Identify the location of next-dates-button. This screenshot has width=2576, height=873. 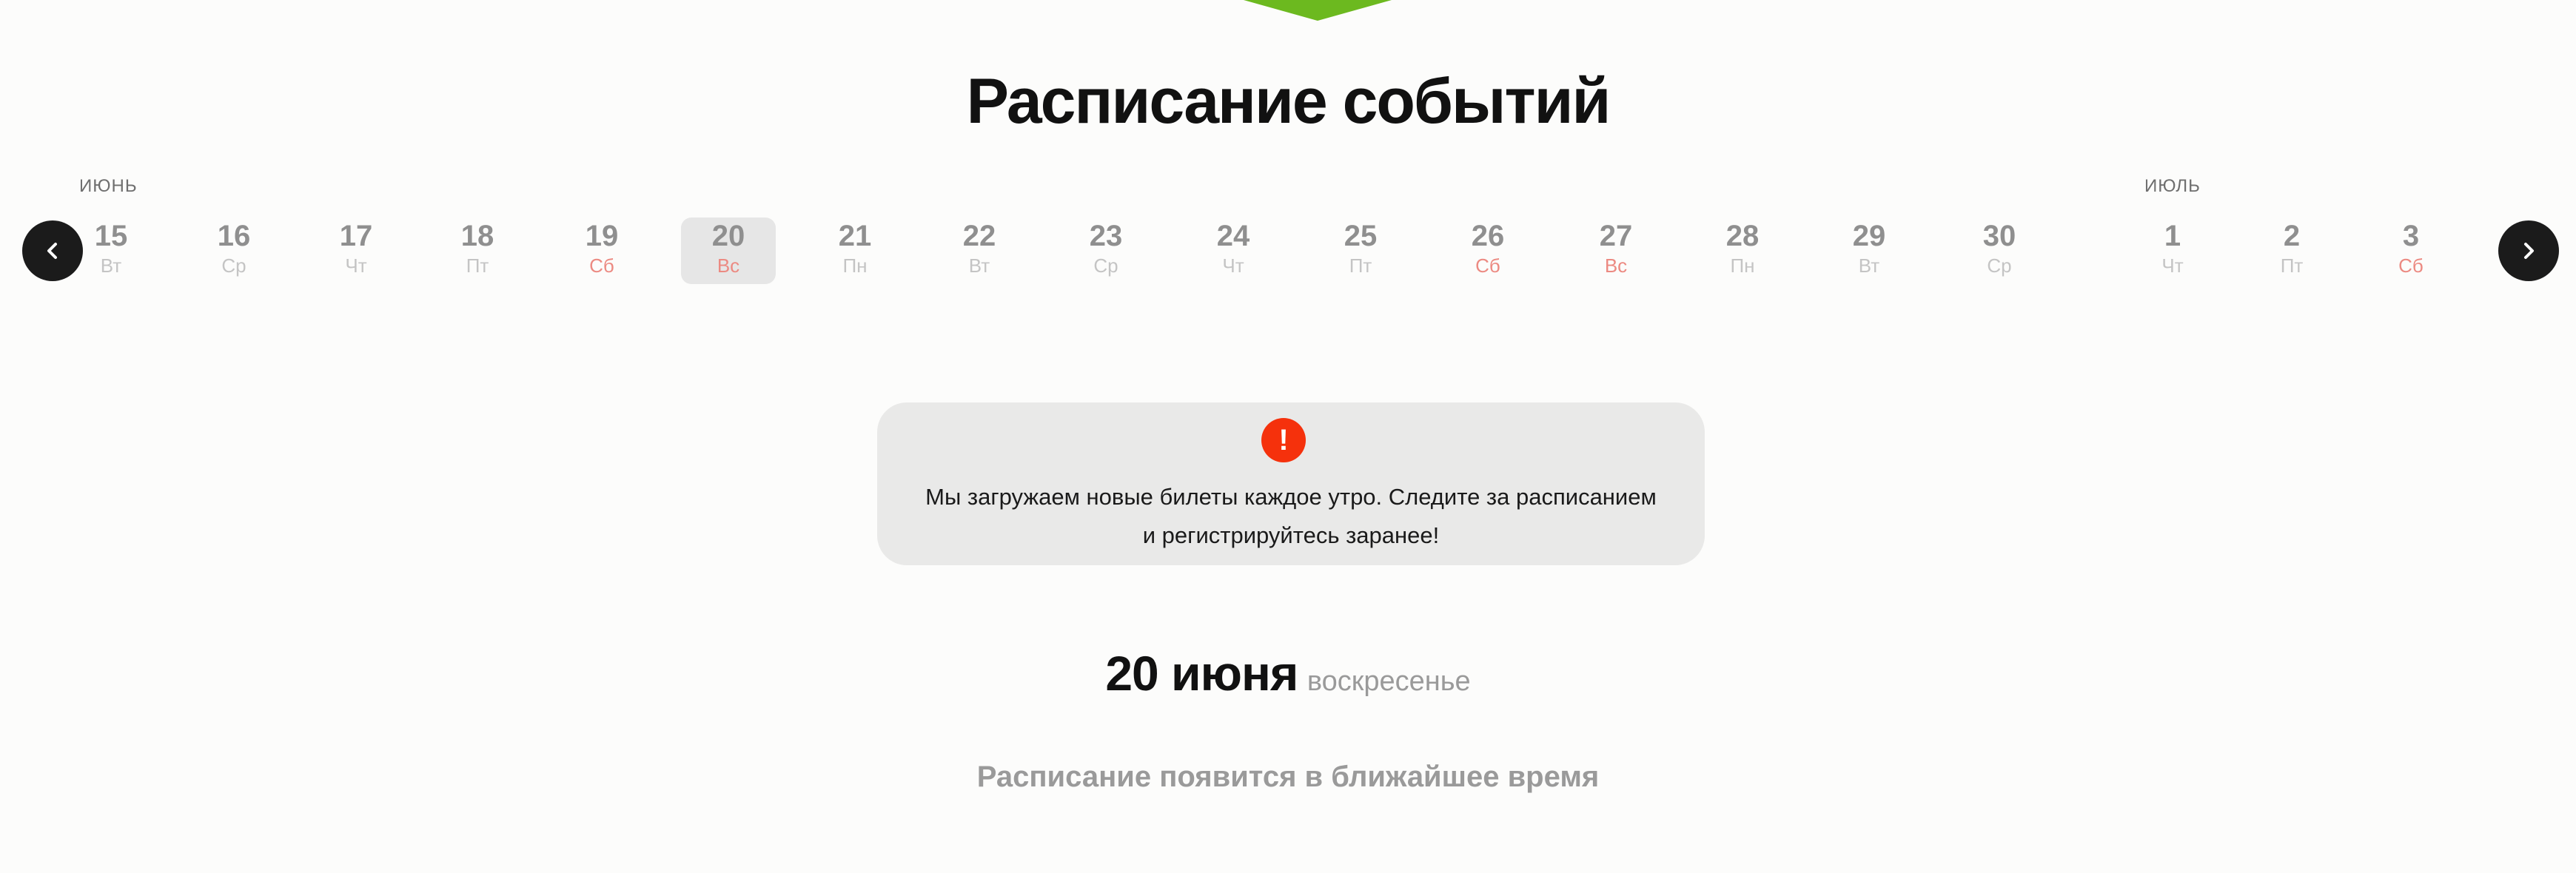
(2528, 251).